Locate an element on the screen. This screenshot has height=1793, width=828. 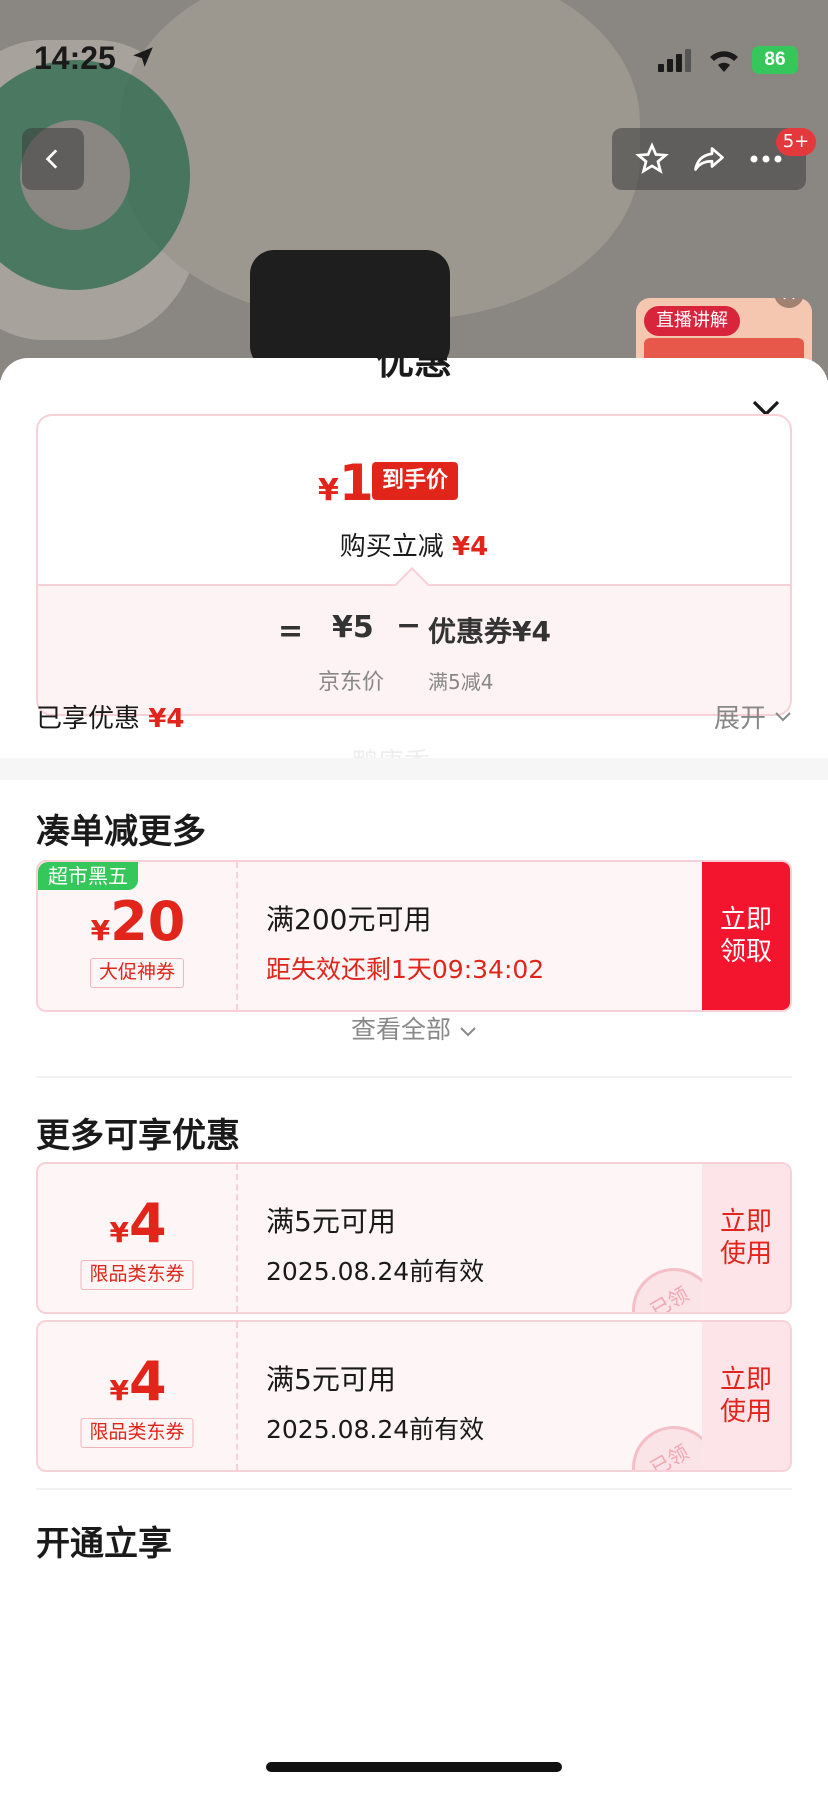
expand-button: 展开 is located at coordinates (753, 716).